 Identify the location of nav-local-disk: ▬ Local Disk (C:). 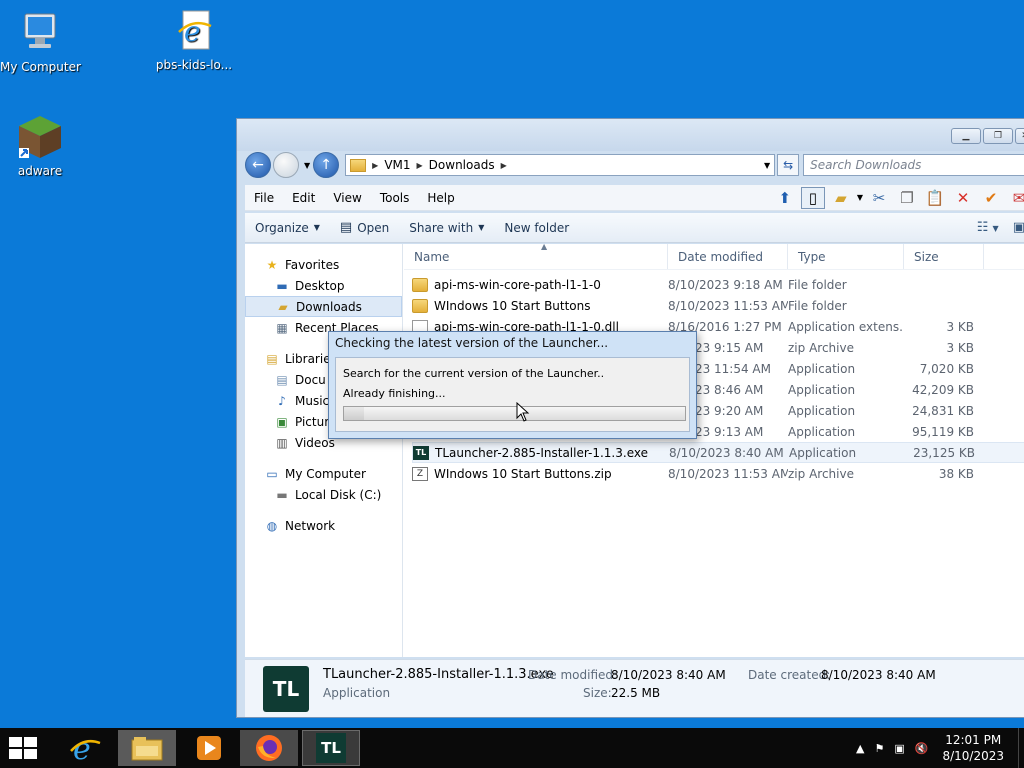
(323, 494).